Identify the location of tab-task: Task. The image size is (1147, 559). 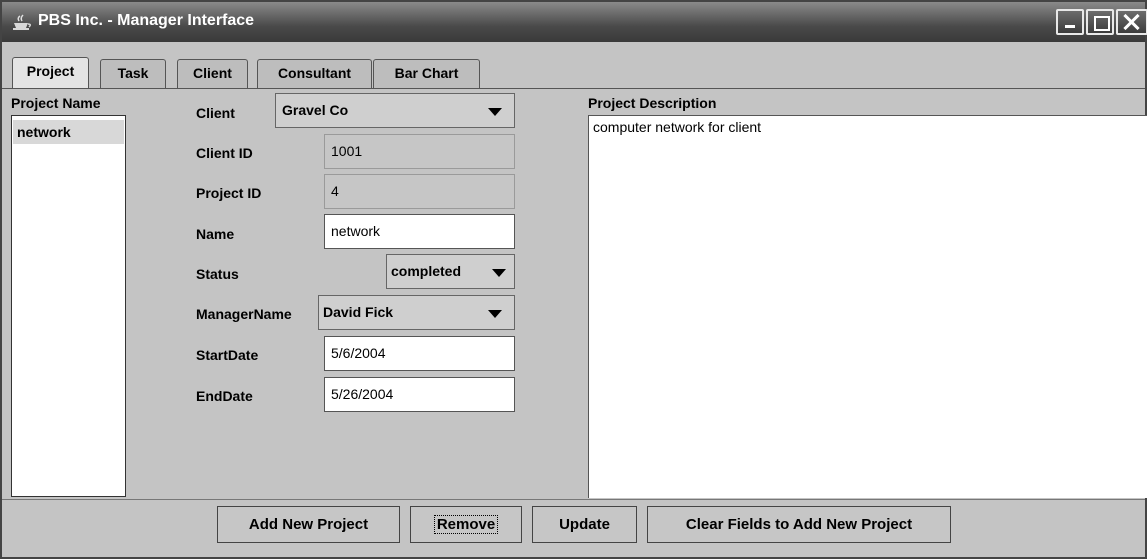
(133, 73).